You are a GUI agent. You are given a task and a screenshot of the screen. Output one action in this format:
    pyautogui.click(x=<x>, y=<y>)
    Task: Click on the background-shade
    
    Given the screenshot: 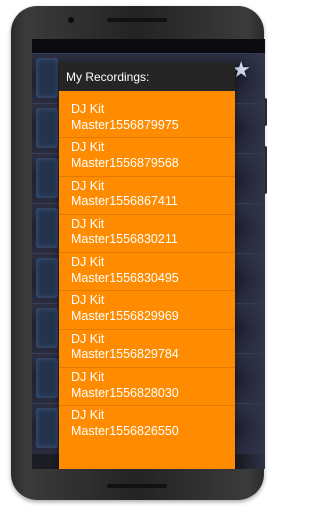 What is the action you would take?
    pyautogui.click(x=252, y=261)
    